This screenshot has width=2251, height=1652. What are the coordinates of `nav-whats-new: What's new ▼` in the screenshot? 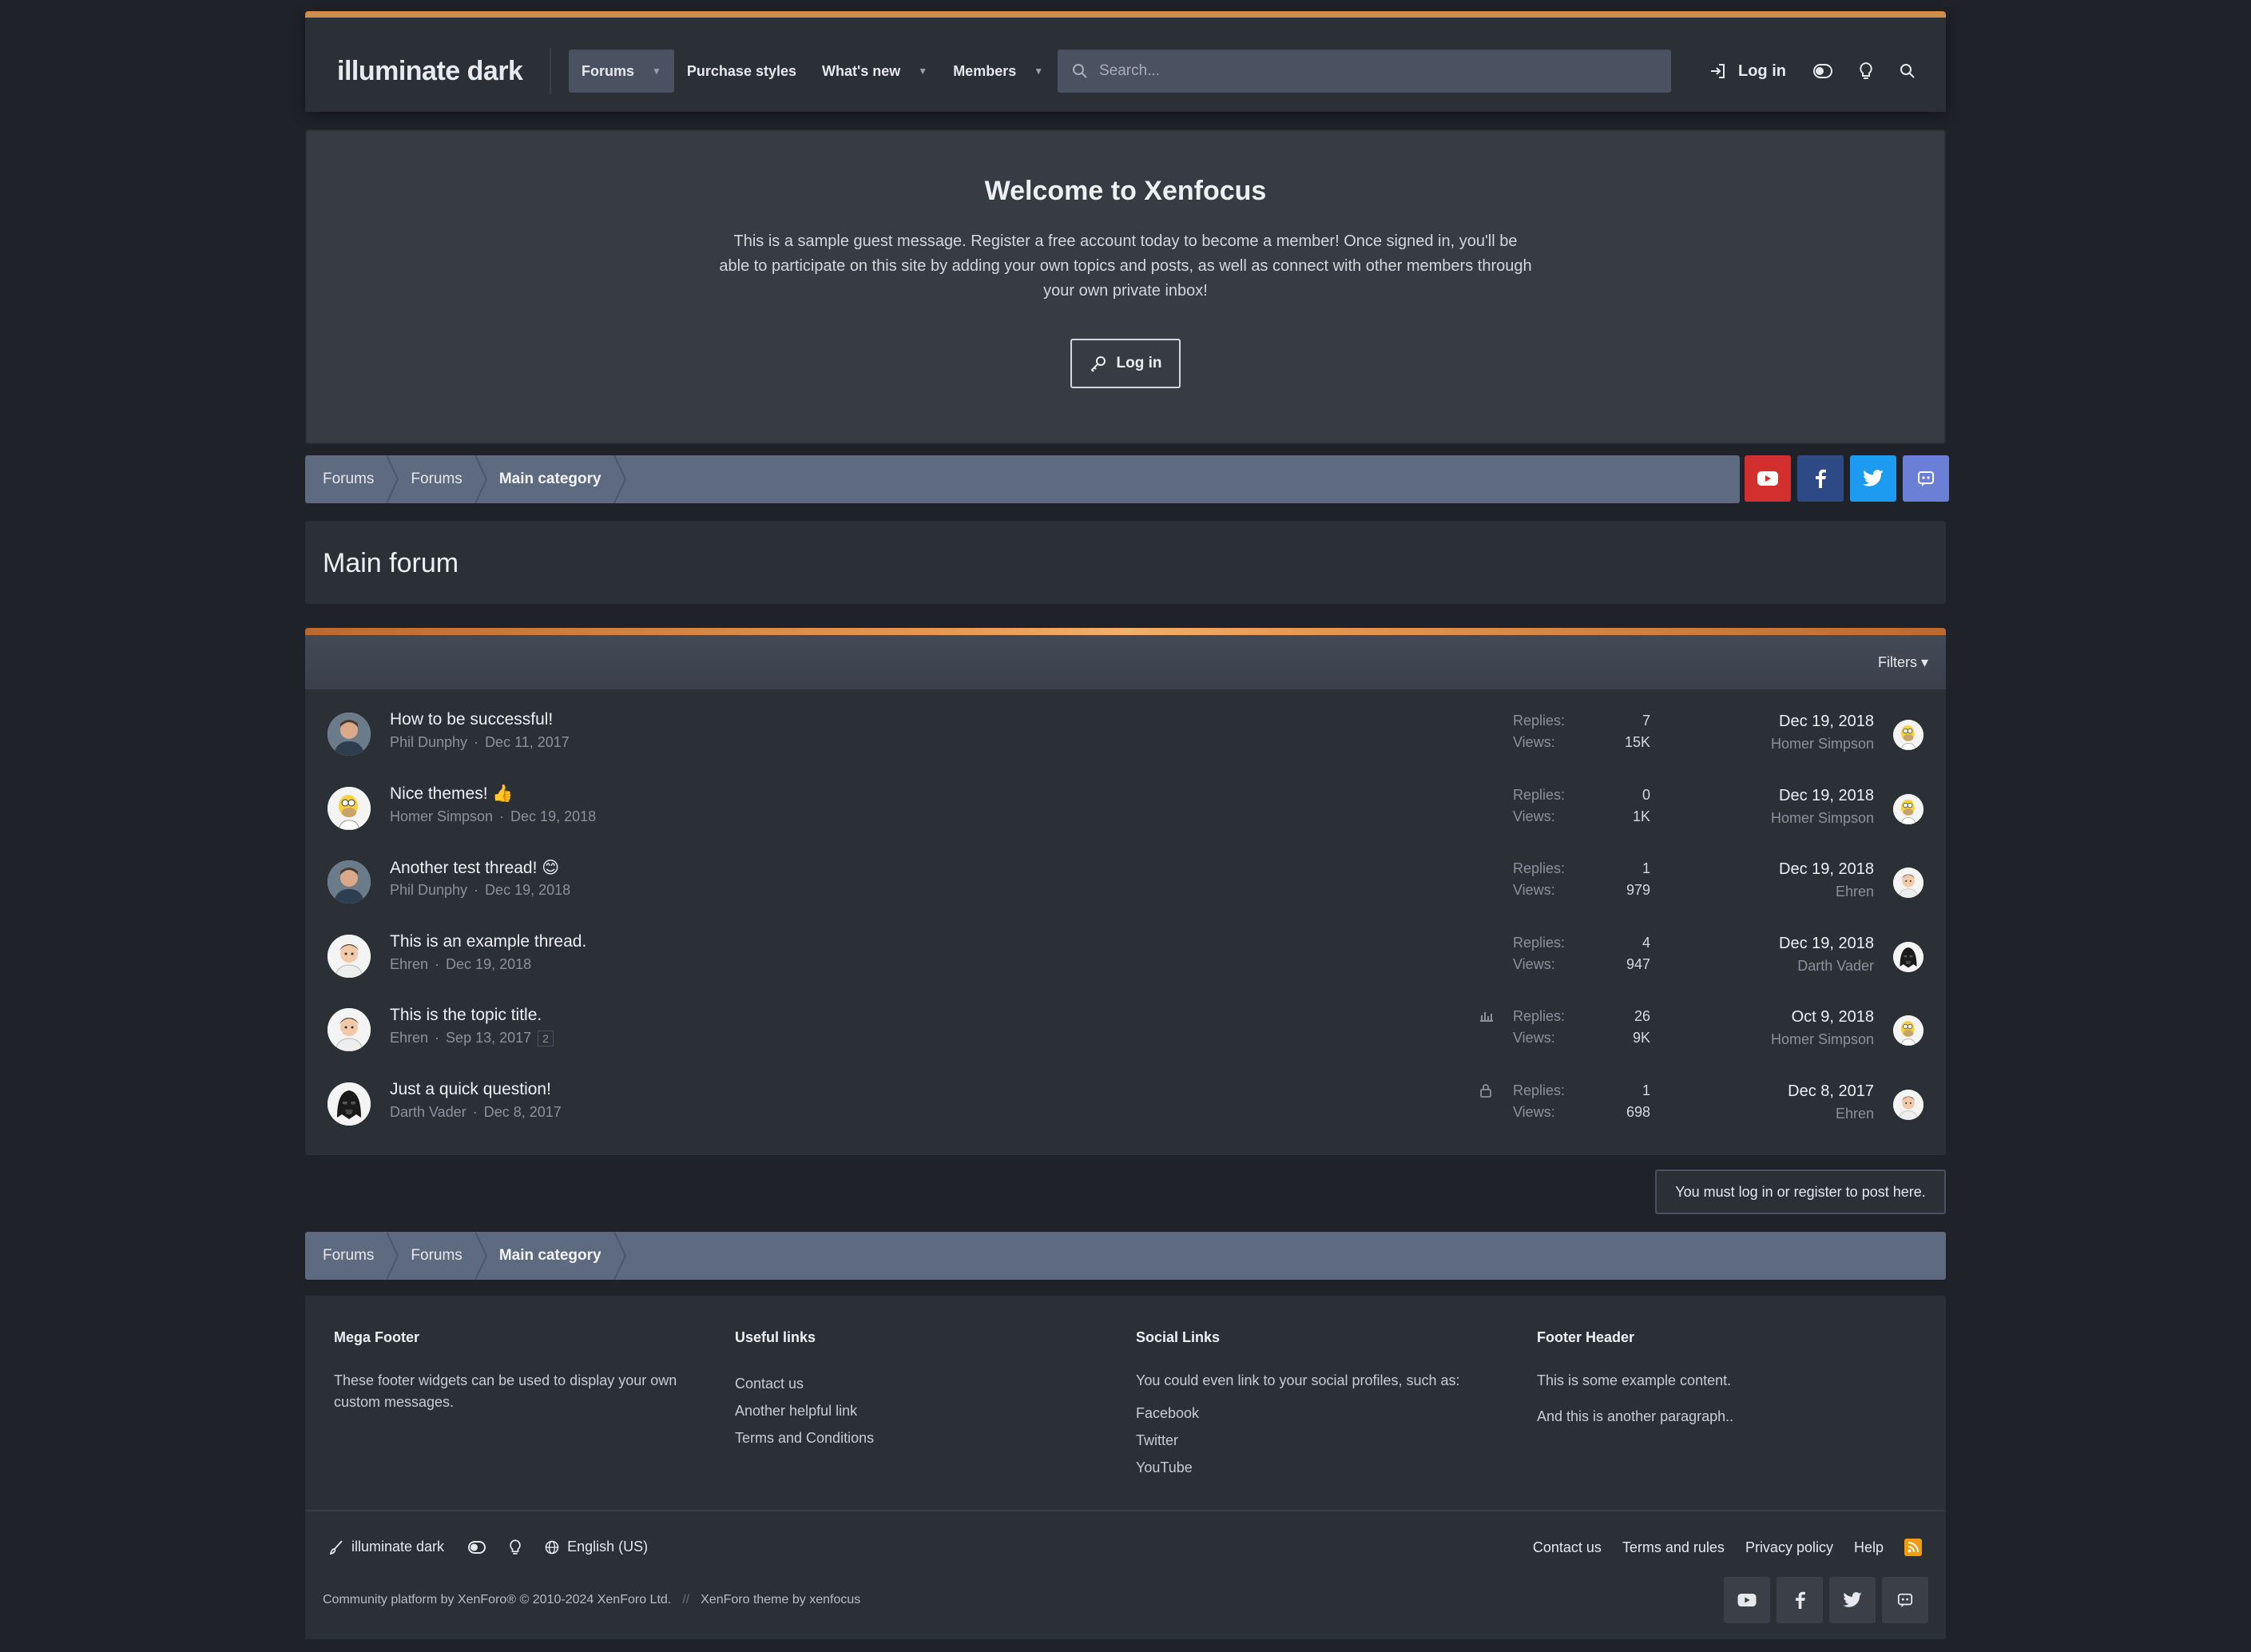 It's located at (874, 71).